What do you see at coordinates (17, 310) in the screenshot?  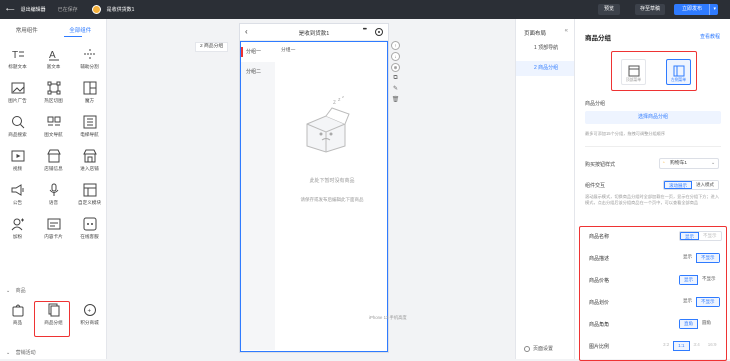 I see `goods-icon` at bounding box center [17, 310].